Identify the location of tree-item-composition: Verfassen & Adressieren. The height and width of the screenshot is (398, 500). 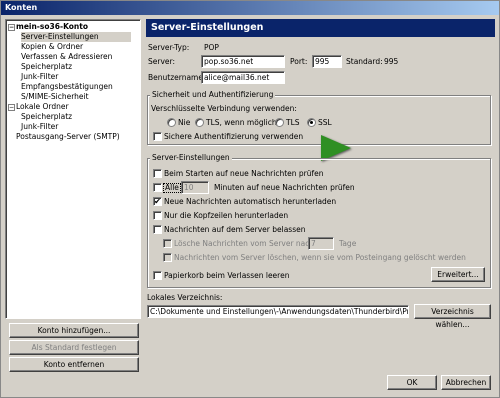
(66, 57).